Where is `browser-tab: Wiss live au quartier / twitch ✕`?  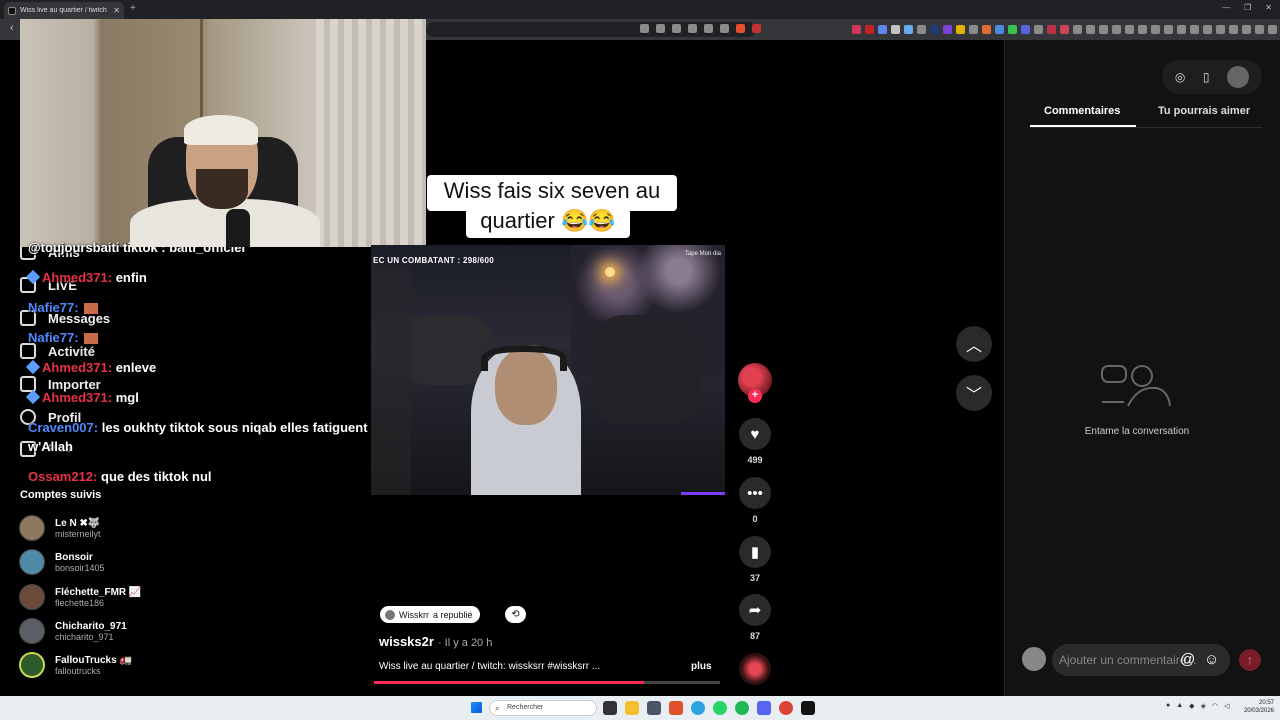 browser-tab: Wiss live au quartier / twitch ✕ is located at coordinates (64, 10).